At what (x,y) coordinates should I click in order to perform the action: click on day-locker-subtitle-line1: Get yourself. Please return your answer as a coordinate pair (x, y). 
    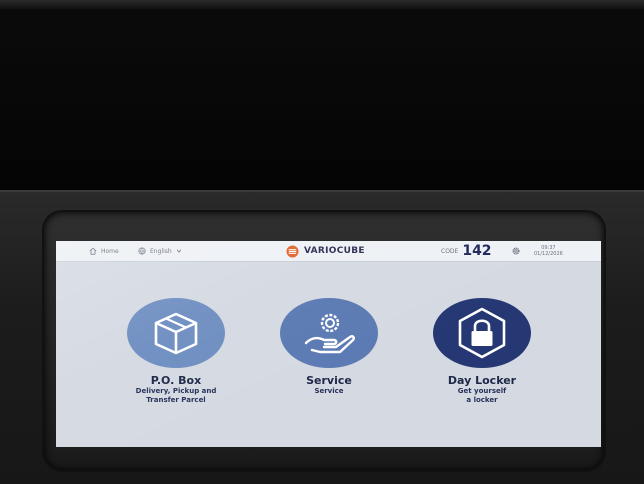
    Looking at the image, I should click on (482, 391).